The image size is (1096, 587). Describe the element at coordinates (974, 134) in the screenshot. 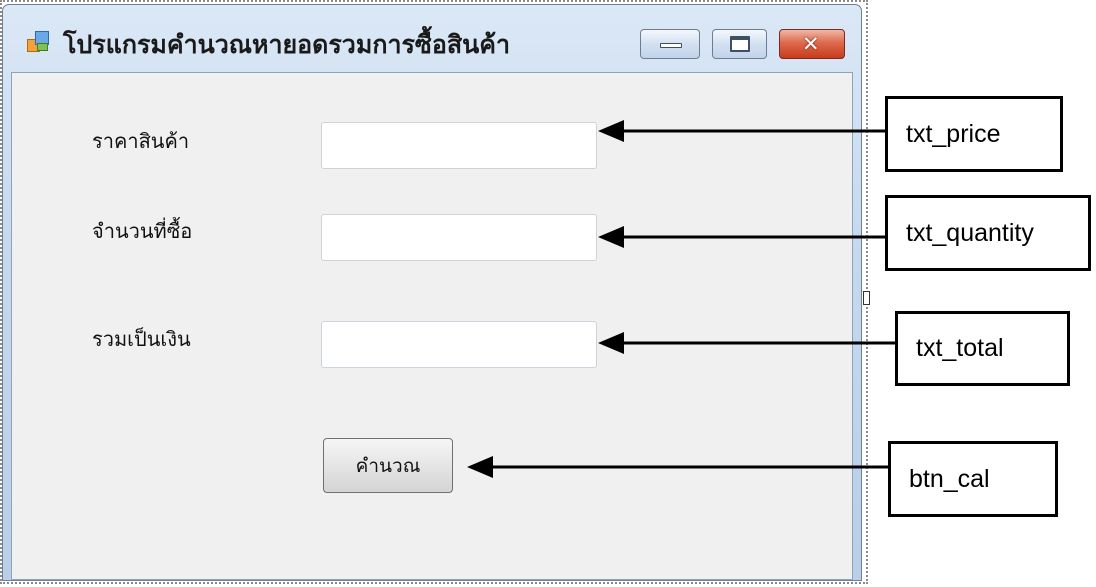

I see `callout-txt-price: txt_price` at that location.